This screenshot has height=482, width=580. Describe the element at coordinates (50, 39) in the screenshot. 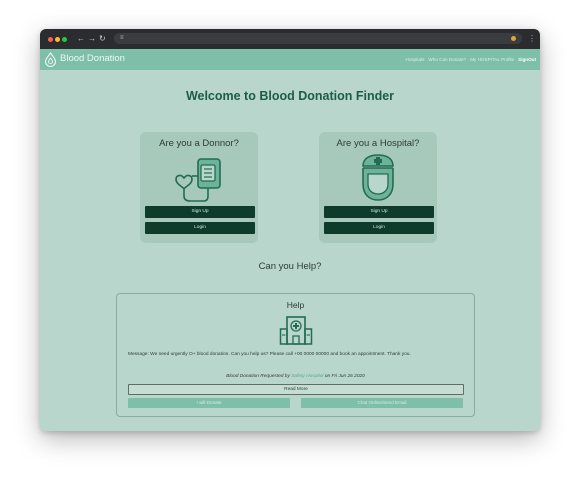

I see `close-window-button` at that location.